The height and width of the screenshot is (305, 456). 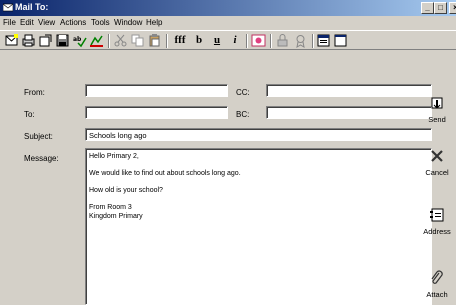 I want to click on menu-view: View, so click(x=46, y=22).